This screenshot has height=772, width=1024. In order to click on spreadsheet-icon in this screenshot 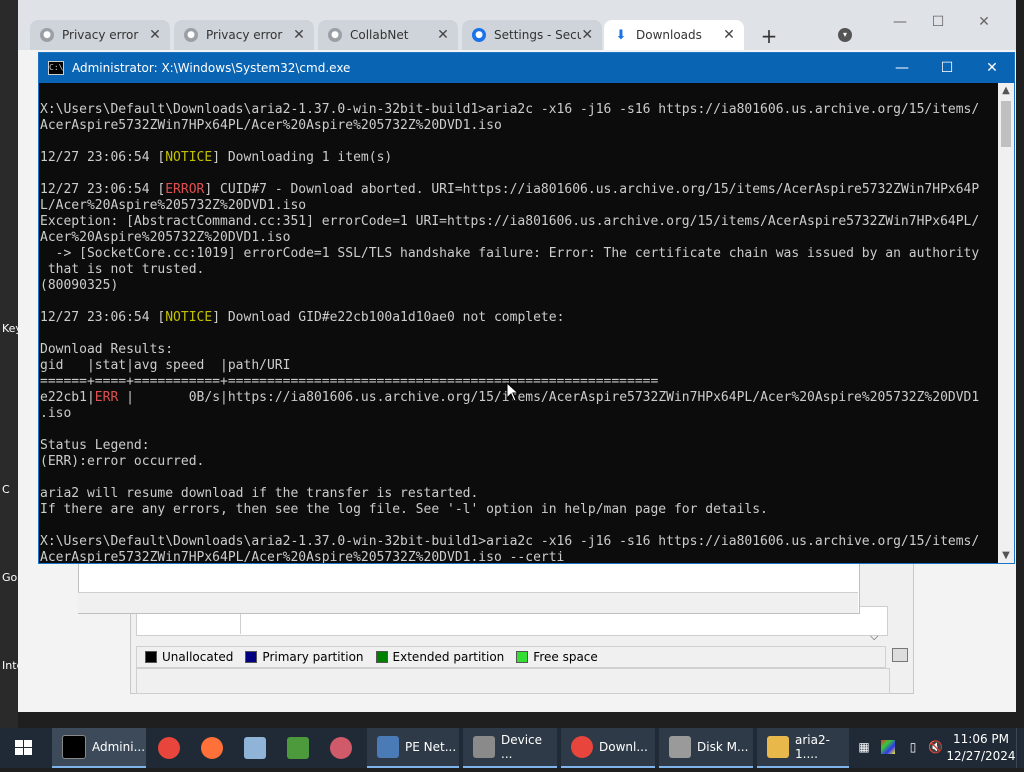, I will do `click(298, 748)`.